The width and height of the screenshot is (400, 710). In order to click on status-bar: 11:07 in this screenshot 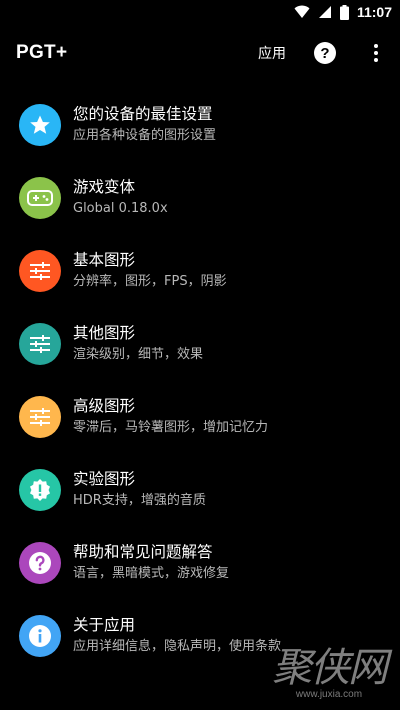, I will do `click(200, 12)`.